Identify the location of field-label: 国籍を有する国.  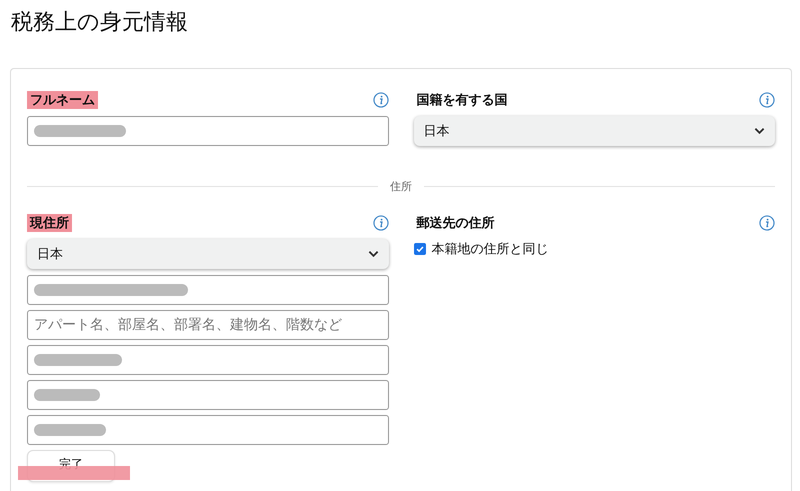
(462, 100).